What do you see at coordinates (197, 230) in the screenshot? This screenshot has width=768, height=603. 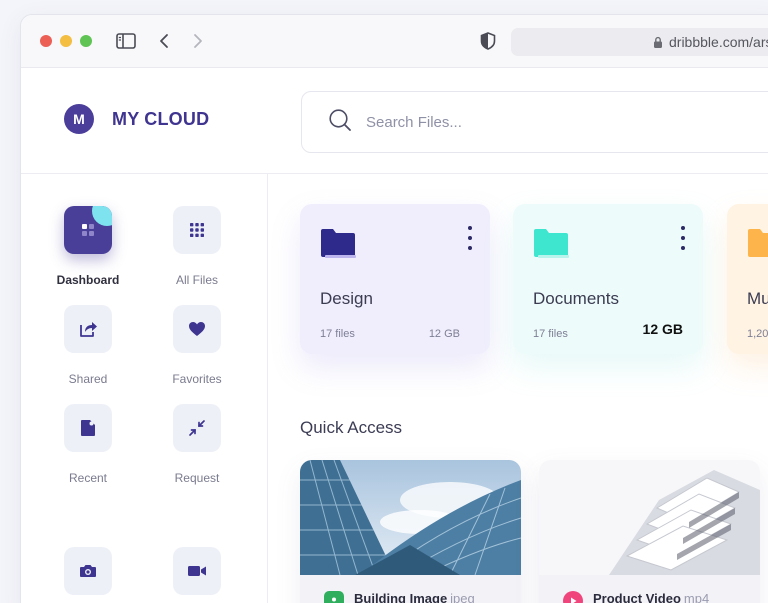 I see `grid-icon` at bounding box center [197, 230].